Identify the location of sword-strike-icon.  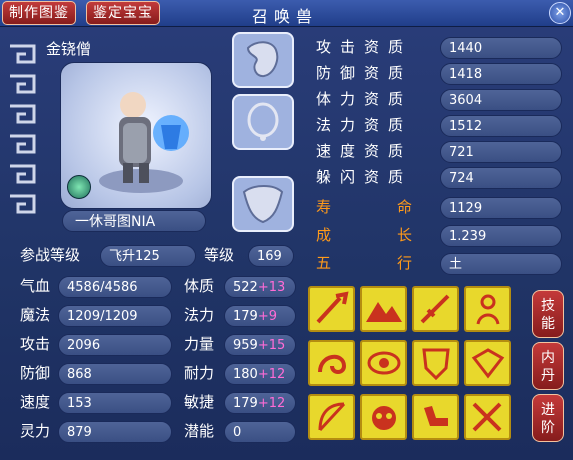
(332, 307).